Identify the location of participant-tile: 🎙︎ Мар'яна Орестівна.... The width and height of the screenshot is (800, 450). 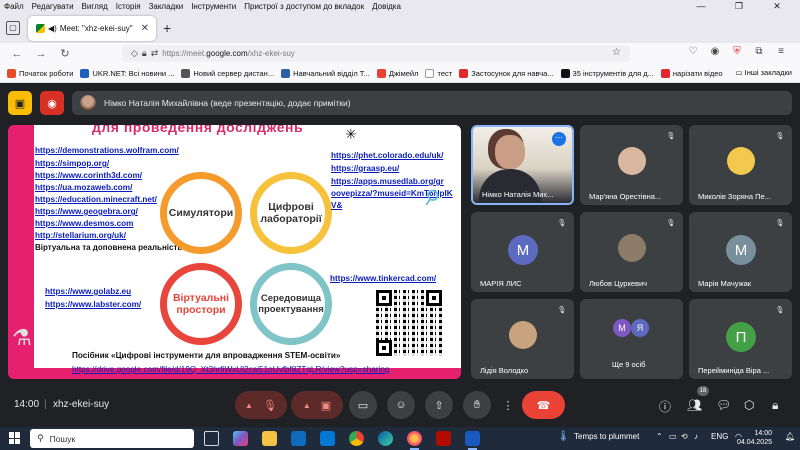
(631, 165).